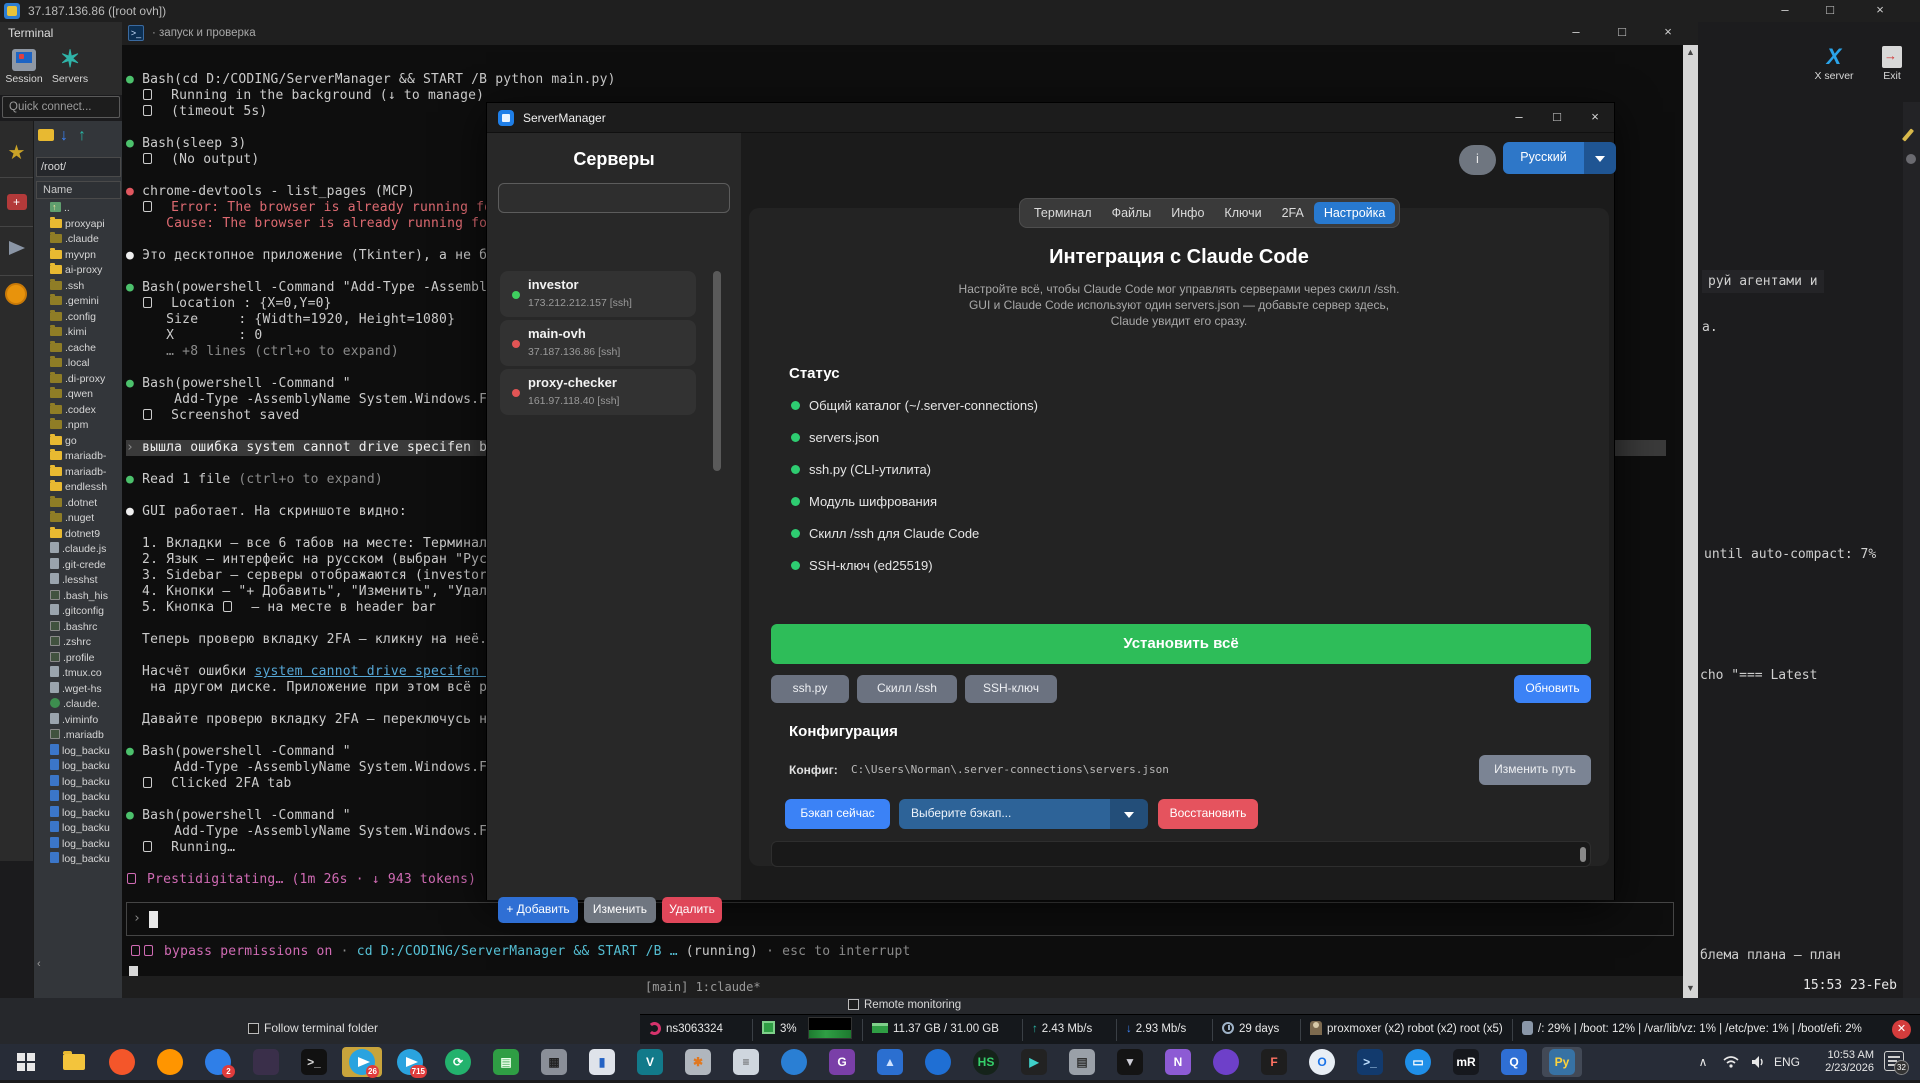  What do you see at coordinates (538, 910) in the screenshot?
I see `add-server-button: + Добавить` at bounding box center [538, 910].